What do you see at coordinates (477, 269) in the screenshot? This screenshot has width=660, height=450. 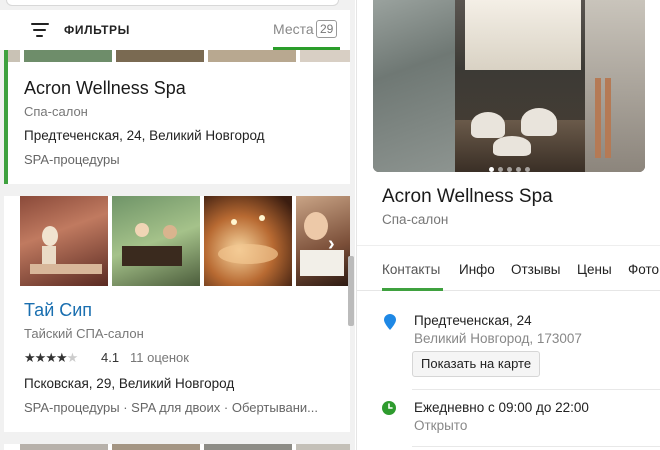 I see `tab-info: Инфо` at bounding box center [477, 269].